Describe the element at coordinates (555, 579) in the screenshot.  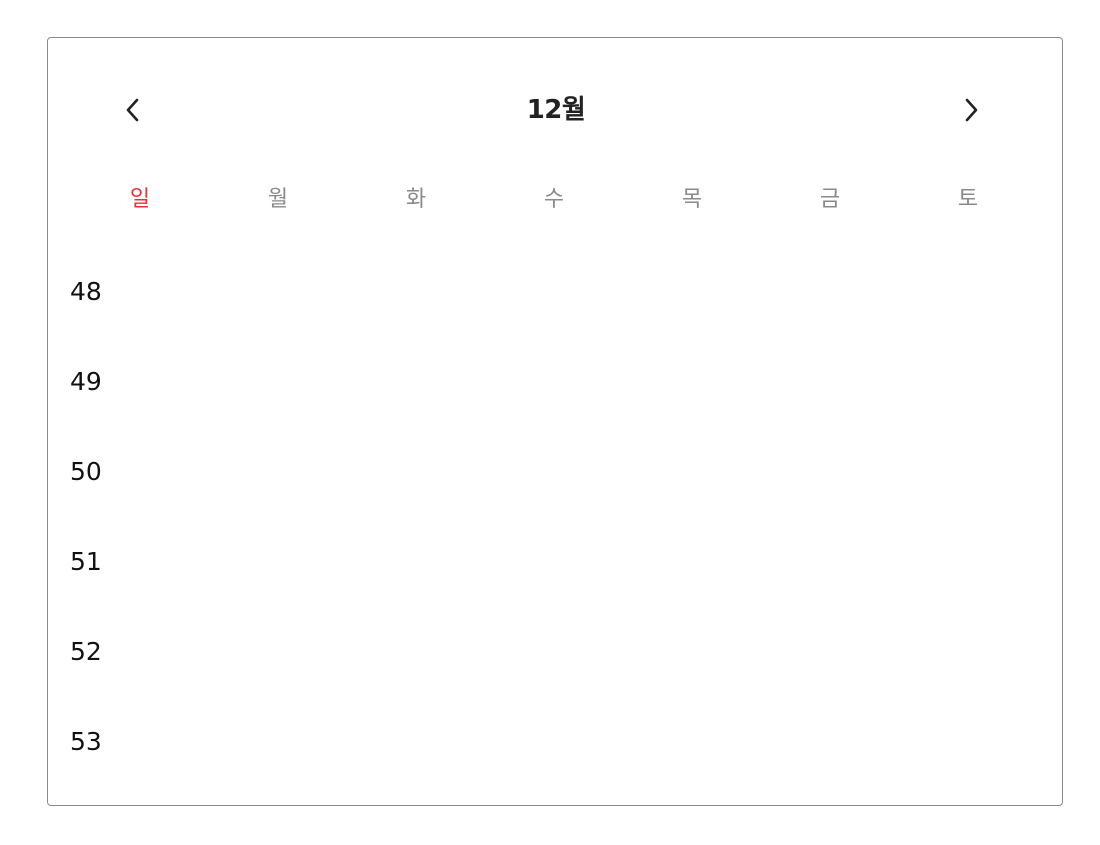
I see `week-row: 51` at that location.